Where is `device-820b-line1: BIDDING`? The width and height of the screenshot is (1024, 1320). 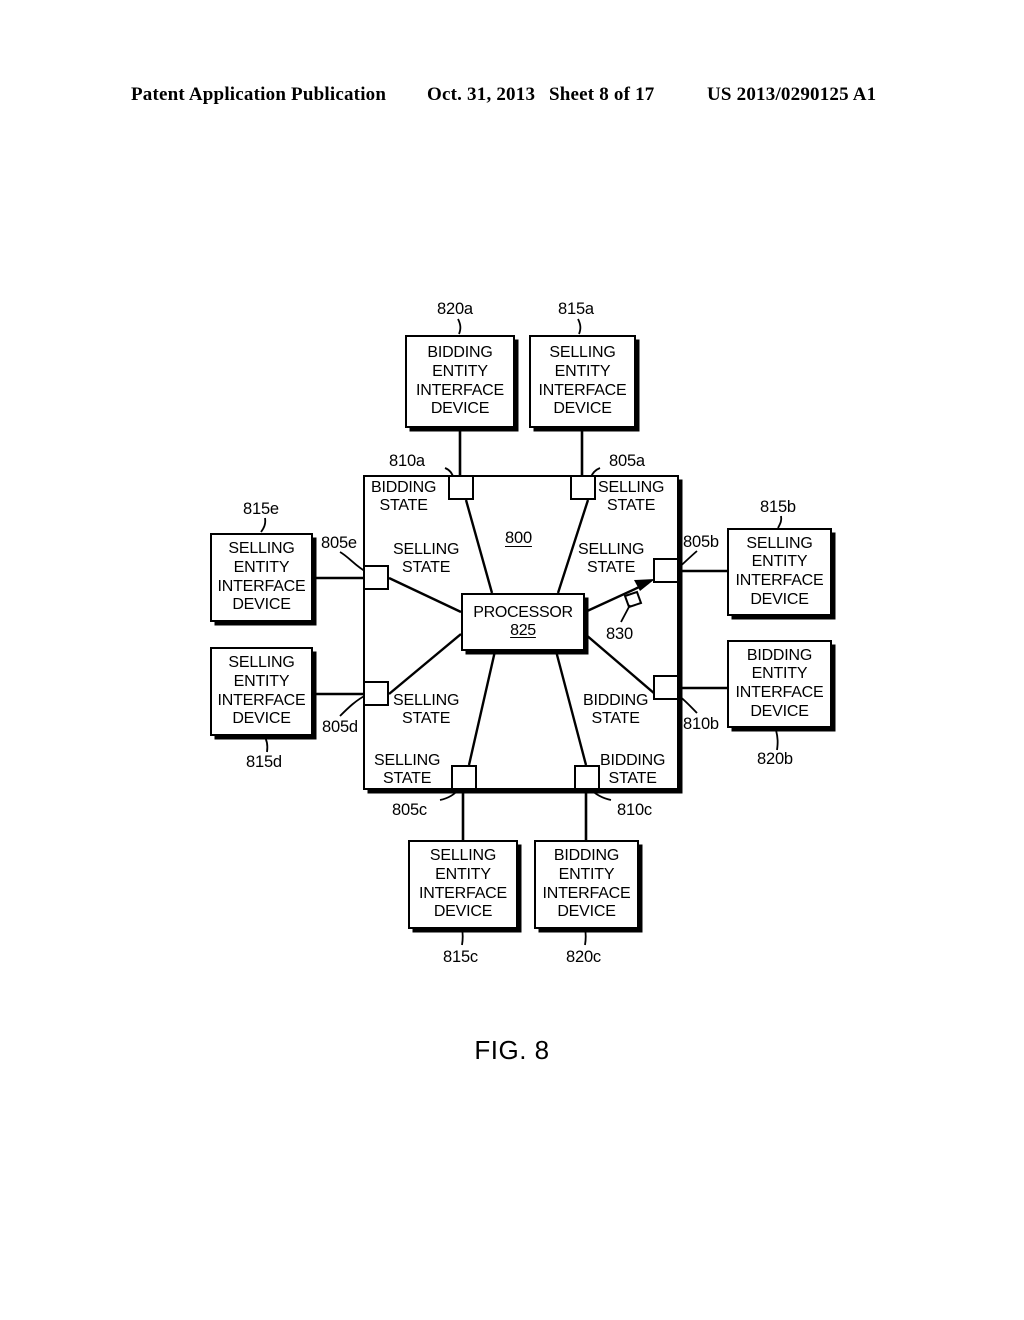 device-820b-line1: BIDDING is located at coordinates (779, 655).